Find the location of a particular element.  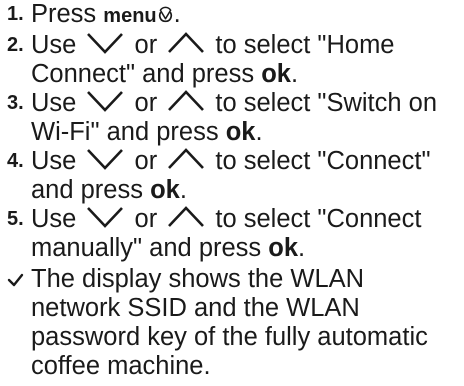

step-number: 3. is located at coordinates (15, 103).